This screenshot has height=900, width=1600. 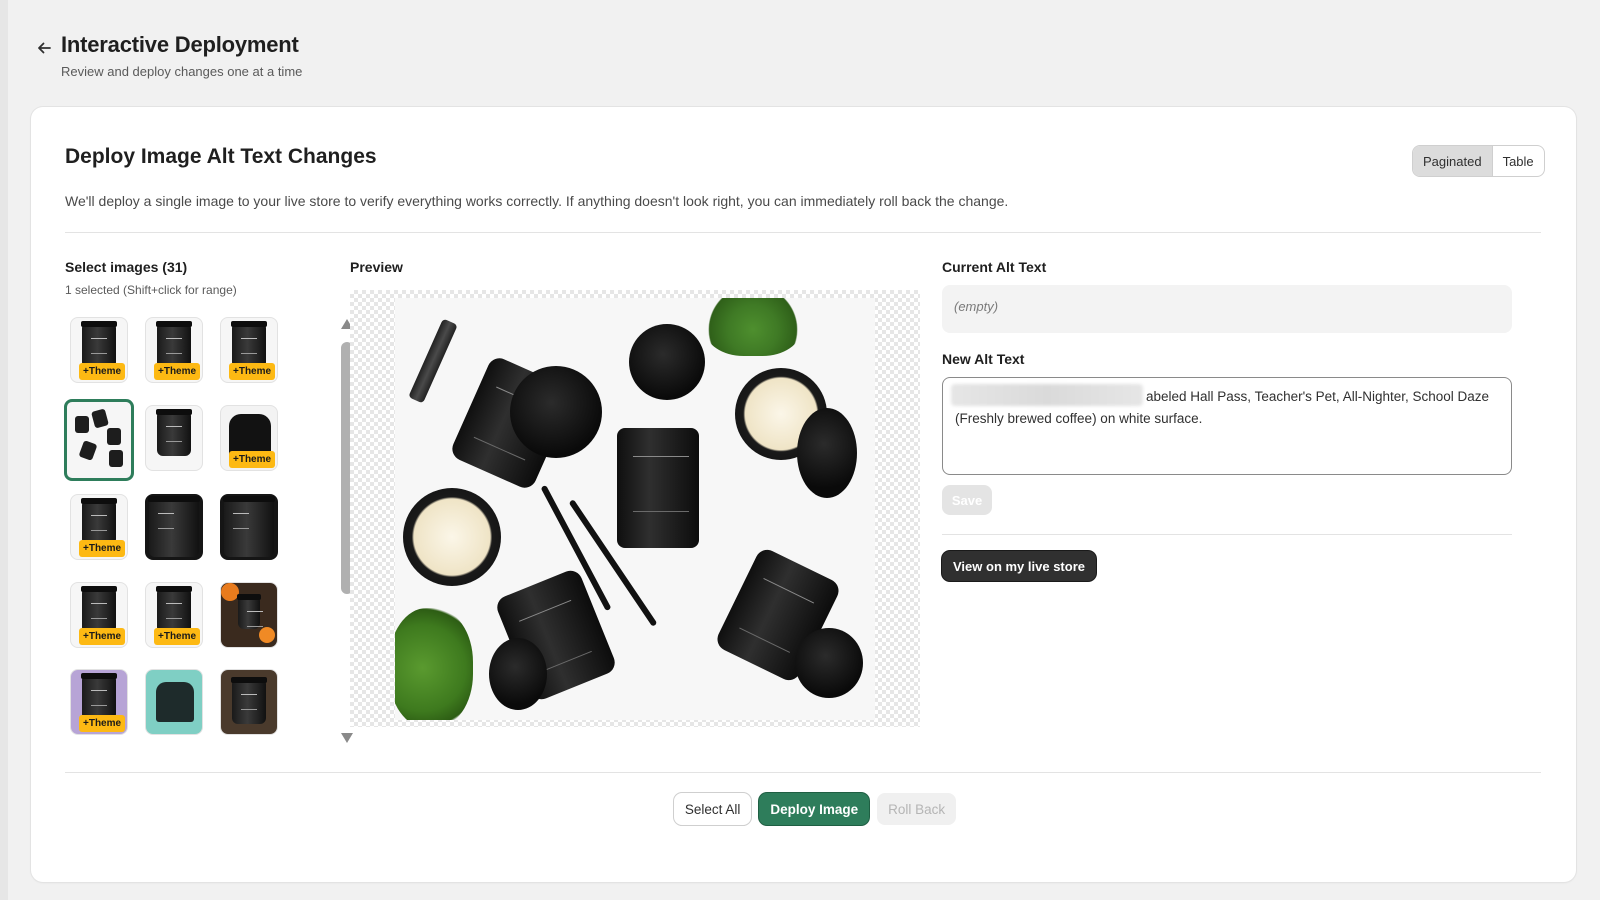 I want to click on current-alt-text-label: Current Alt Text, so click(x=994, y=267).